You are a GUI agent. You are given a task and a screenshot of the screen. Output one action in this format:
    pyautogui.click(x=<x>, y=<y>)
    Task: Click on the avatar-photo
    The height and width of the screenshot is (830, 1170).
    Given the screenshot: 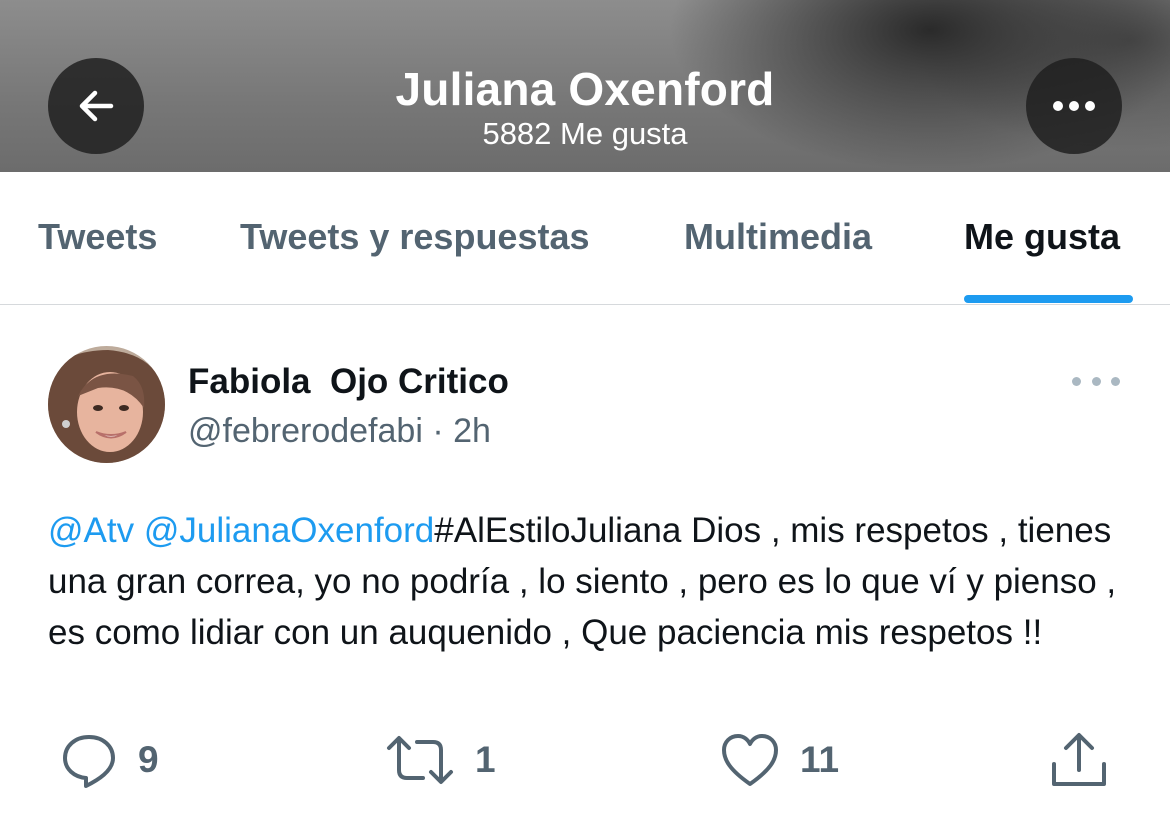 What is the action you would take?
    pyautogui.click(x=106, y=404)
    